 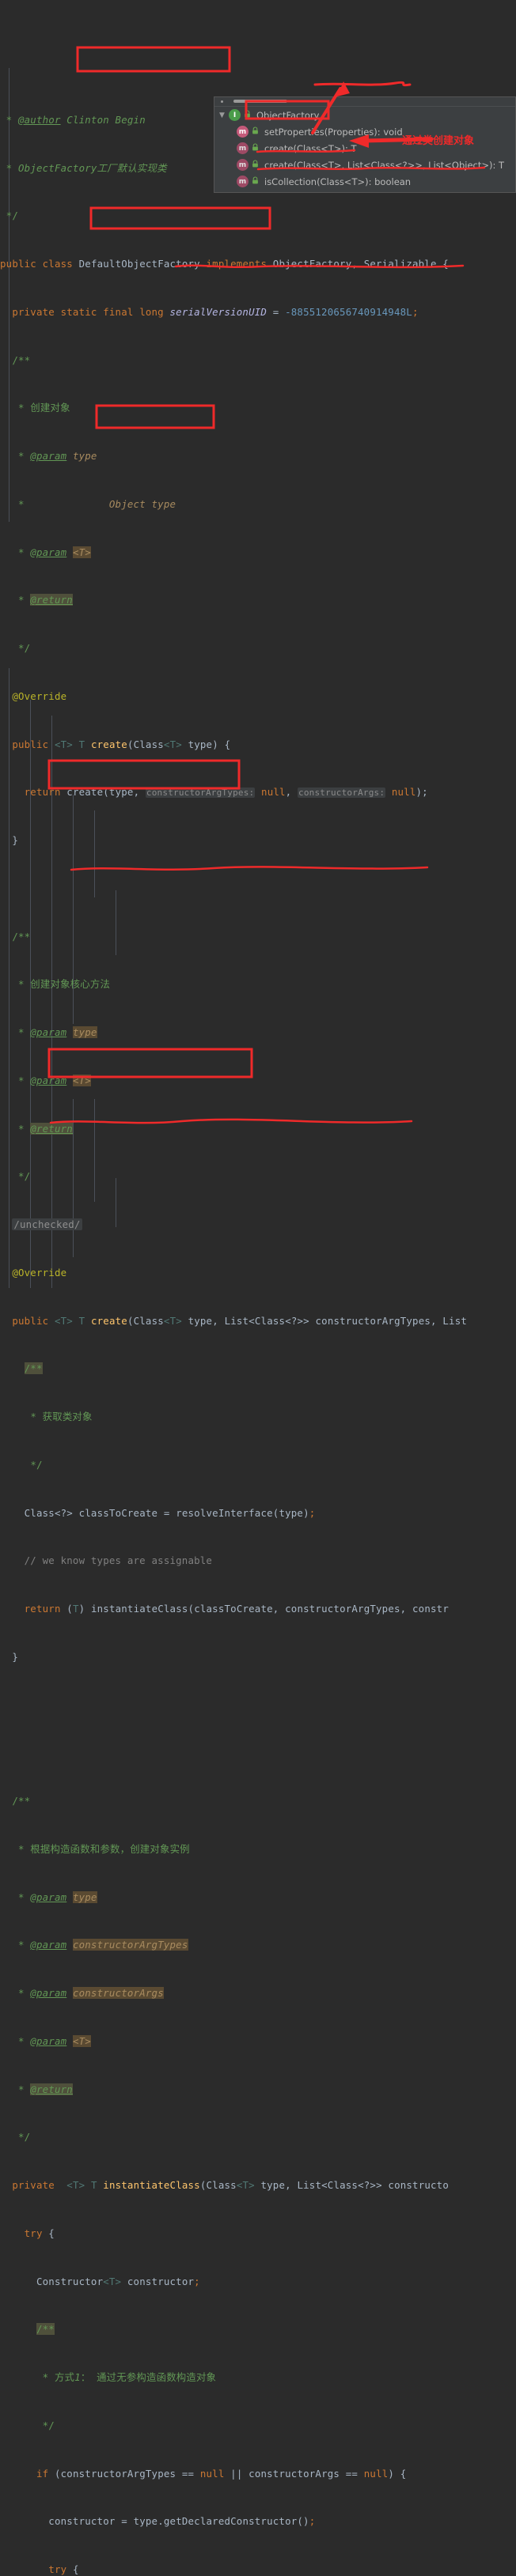 What do you see at coordinates (118, 1560) in the screenshot?
I see `code-line: // we know types are assignable` at bounding box center [118, 1560].